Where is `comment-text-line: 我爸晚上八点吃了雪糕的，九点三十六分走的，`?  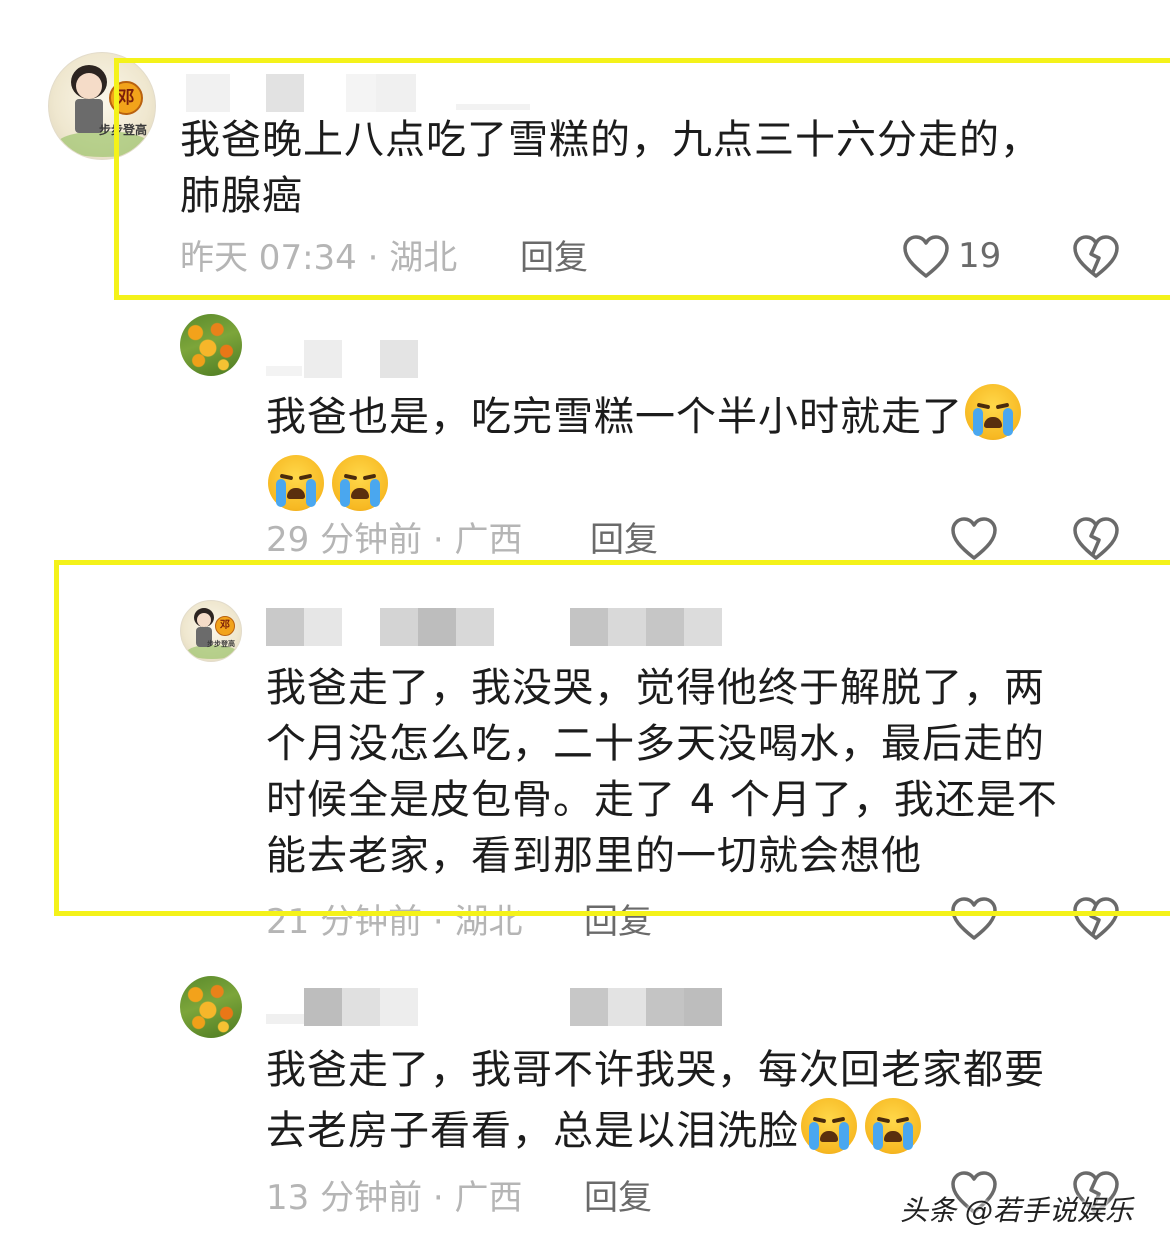
comment-text-line: 我爸晚上八点吃了雪糕的，九点三十六分走的， is located at coordinates (610, 140).